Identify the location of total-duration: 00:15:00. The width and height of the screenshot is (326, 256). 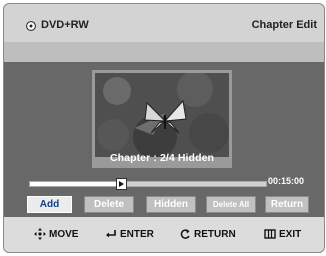
(286, 181).